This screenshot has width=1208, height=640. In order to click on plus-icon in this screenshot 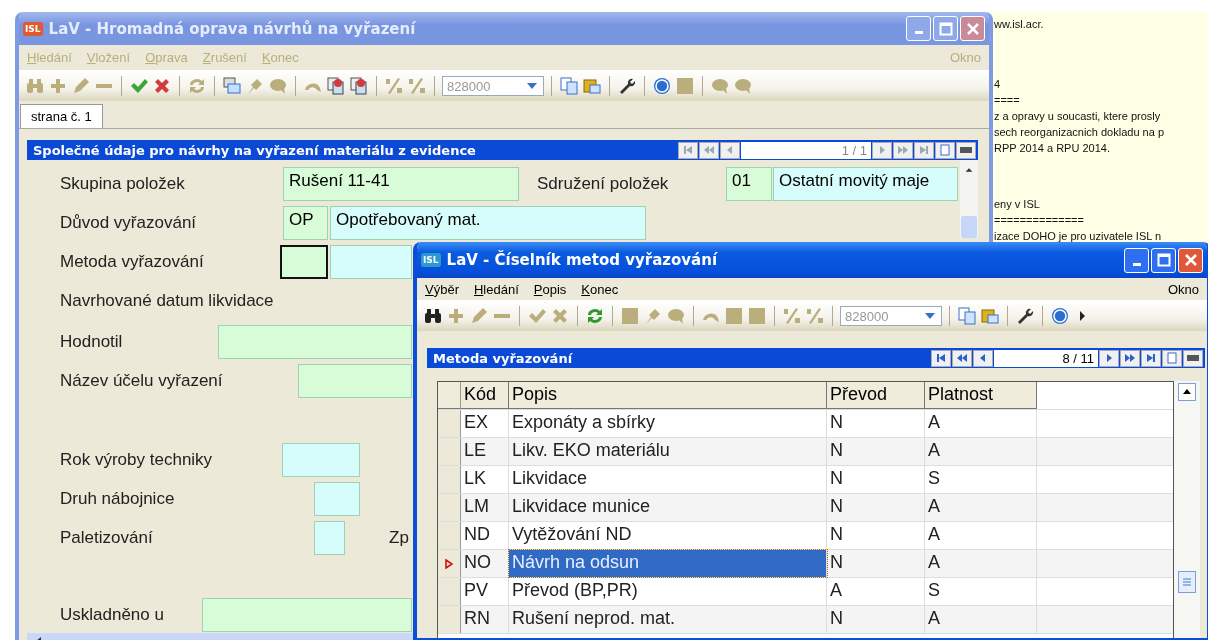, I will do `click(58, 86)`.